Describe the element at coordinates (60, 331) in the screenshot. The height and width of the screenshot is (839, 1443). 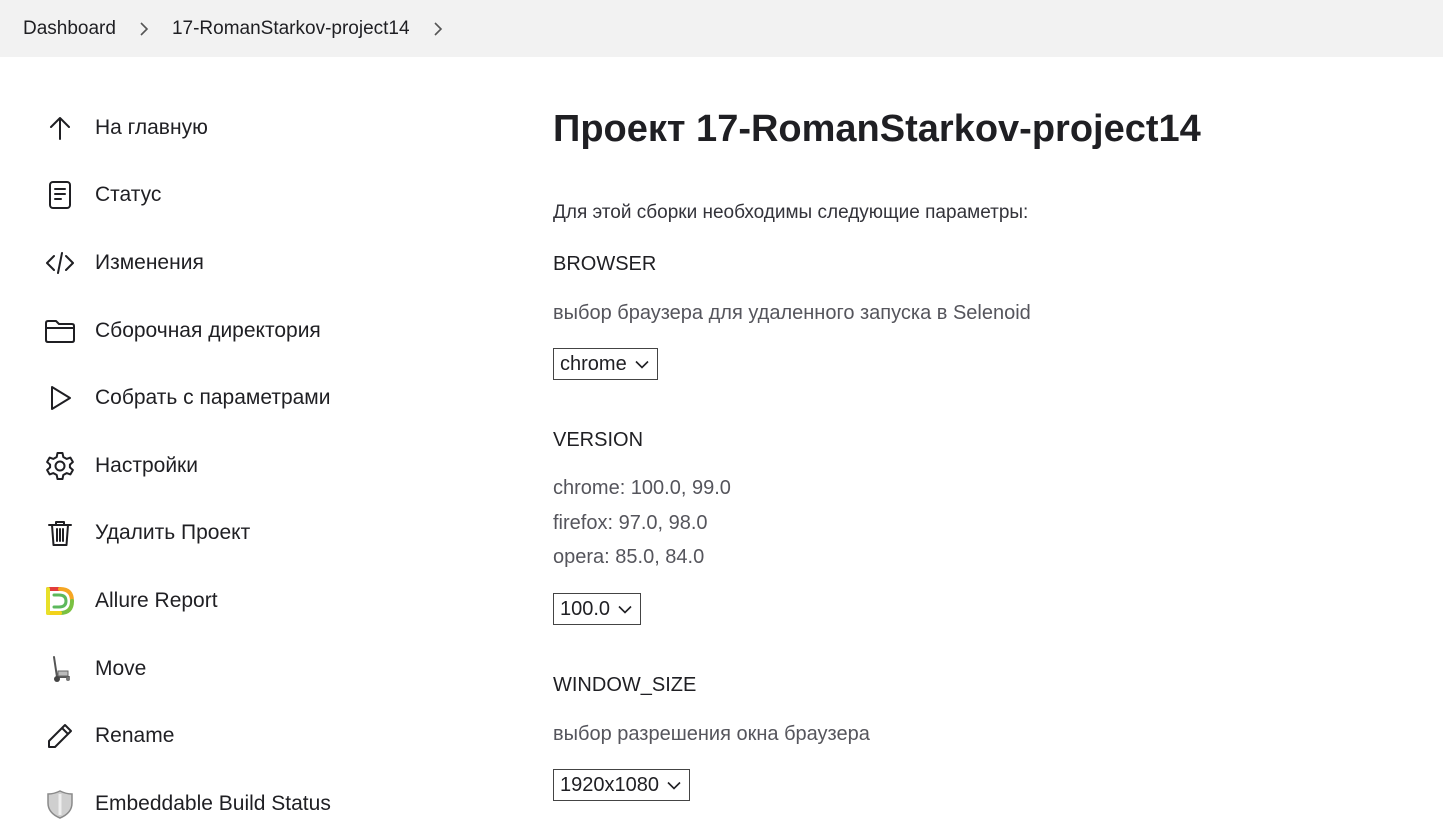
I see `folder-icon` at that location.